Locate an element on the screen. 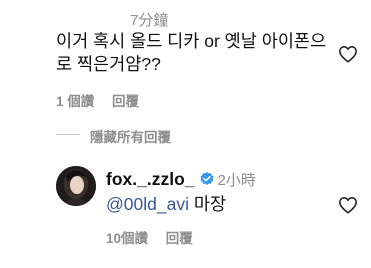  reply-meta: 10個讚 回覆 is located at coordinates (156, 237).